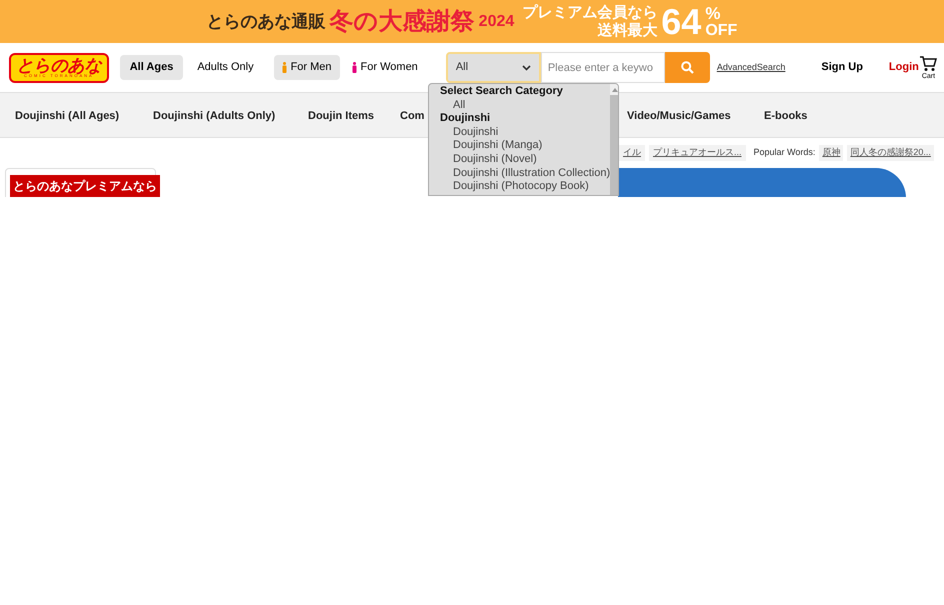 This screenshot has width=944, height=605. What do you see at coordinates (751, 67) in the screenshot?
I see `advanced-search-link: AdvancedSearch` at bounding box center [751, 67].